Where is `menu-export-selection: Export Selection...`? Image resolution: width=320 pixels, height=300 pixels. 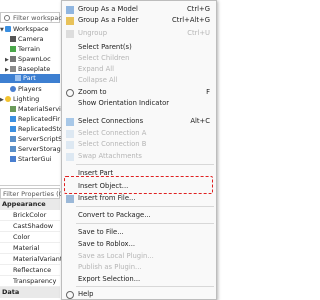 menu-export-selection: Export Selection... is located at coordinates (139, 279).